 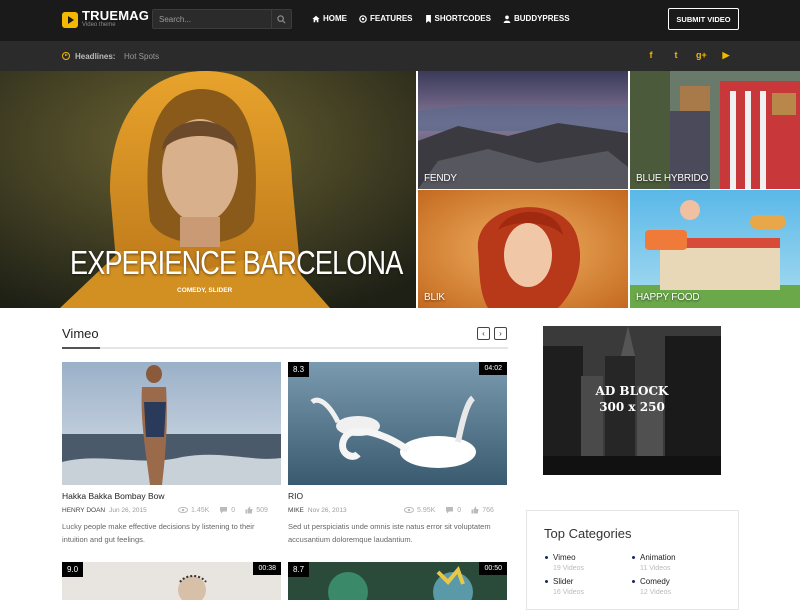 I want to click on video-meta: MIKE Nov 26, 2013, so click(x=317, y=510).